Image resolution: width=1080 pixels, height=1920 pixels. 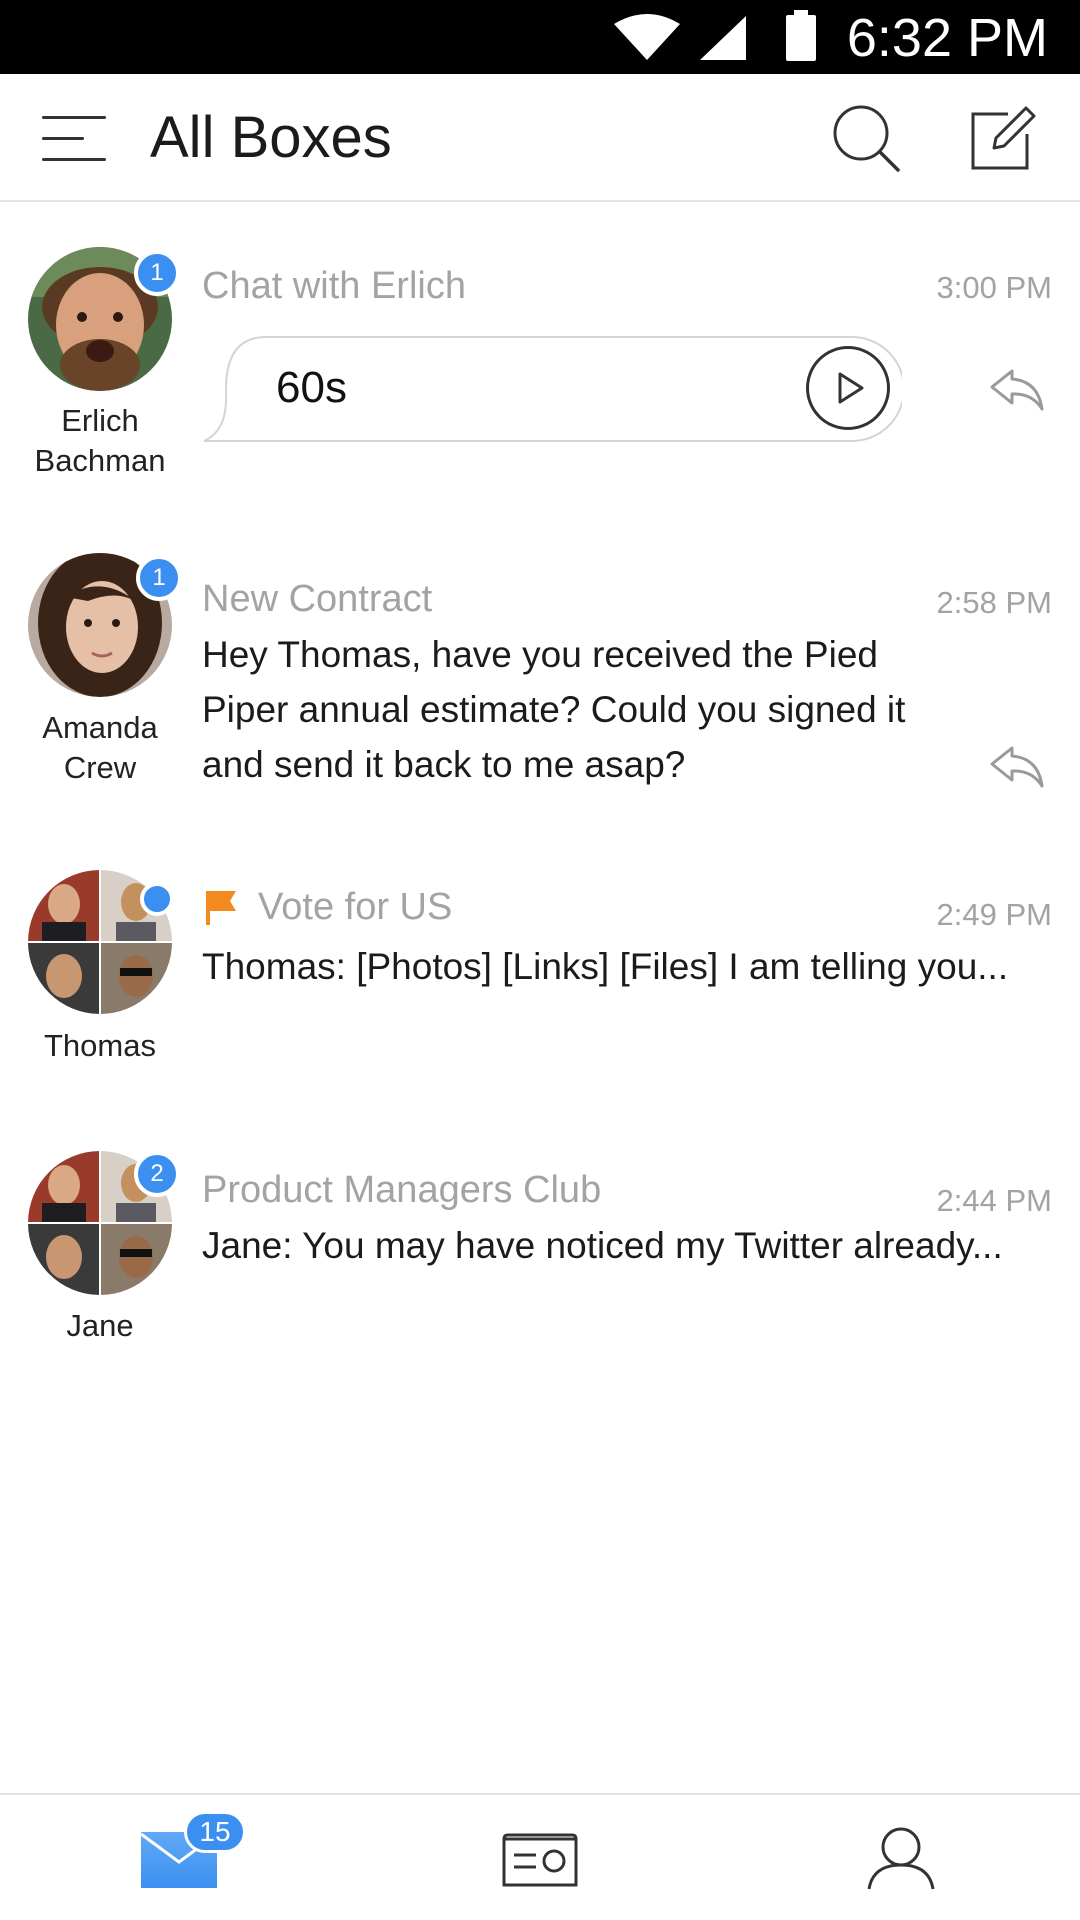 I want to click on play-button, so click(x=848, y=388).